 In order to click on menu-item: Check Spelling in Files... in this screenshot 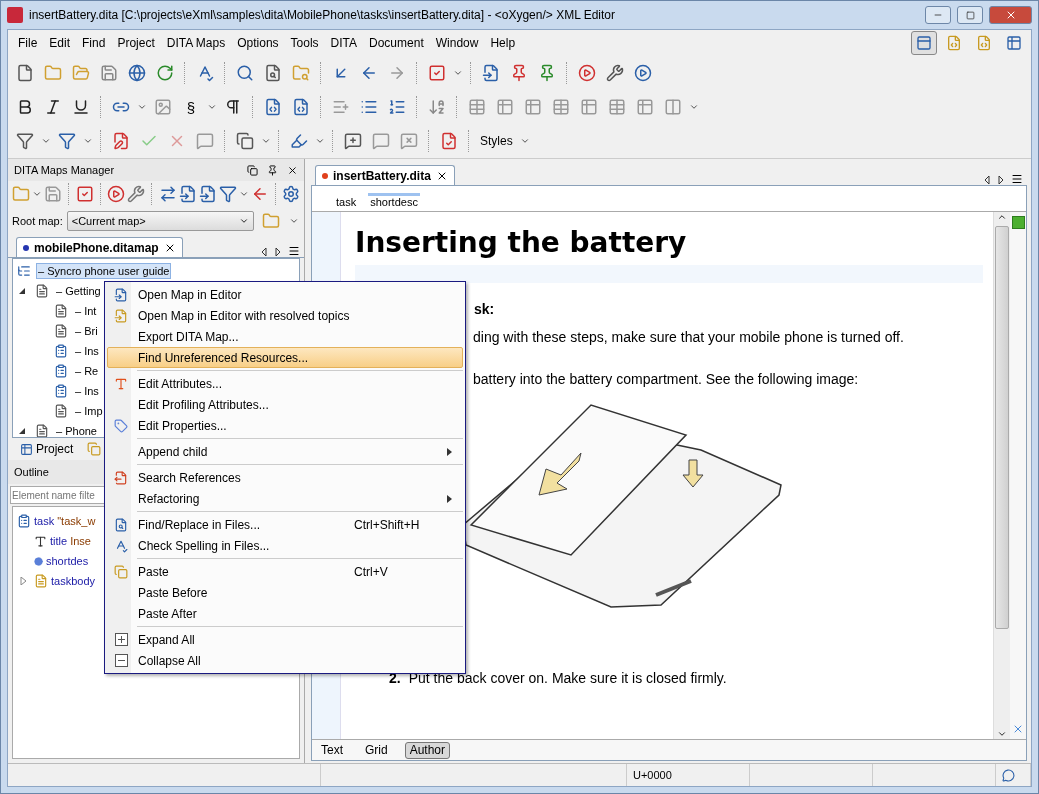, I will do `click(285, 545)`.